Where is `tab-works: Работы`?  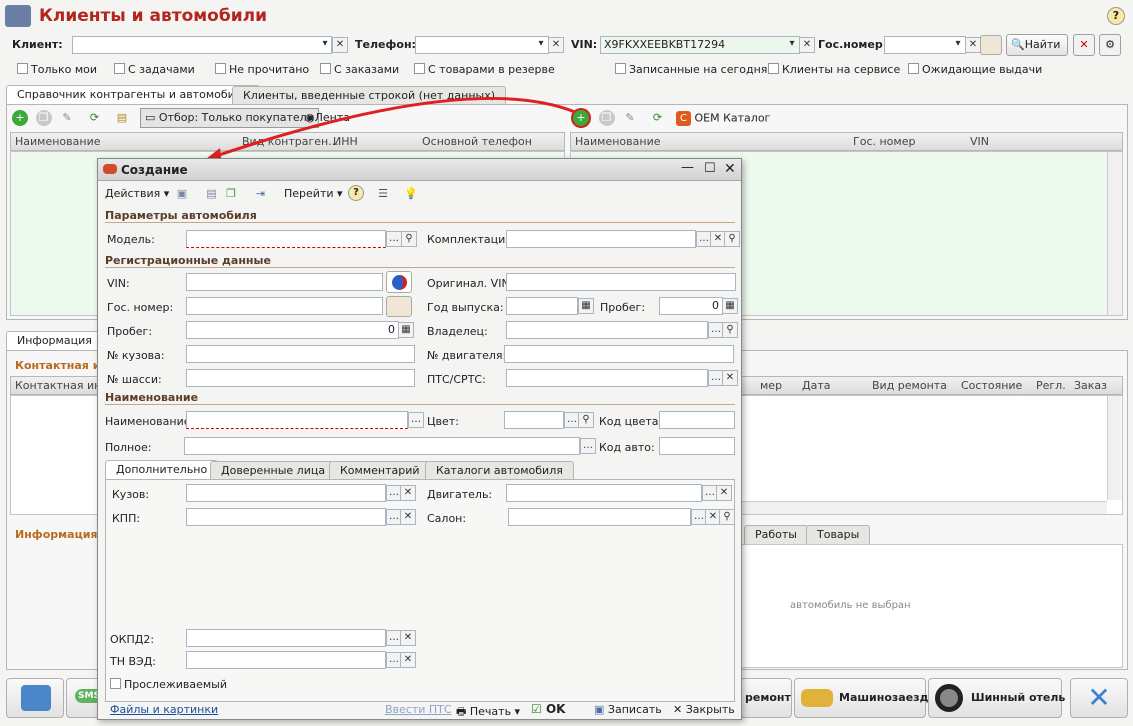 tab-works: Работы is located at coordinates (776, 534).